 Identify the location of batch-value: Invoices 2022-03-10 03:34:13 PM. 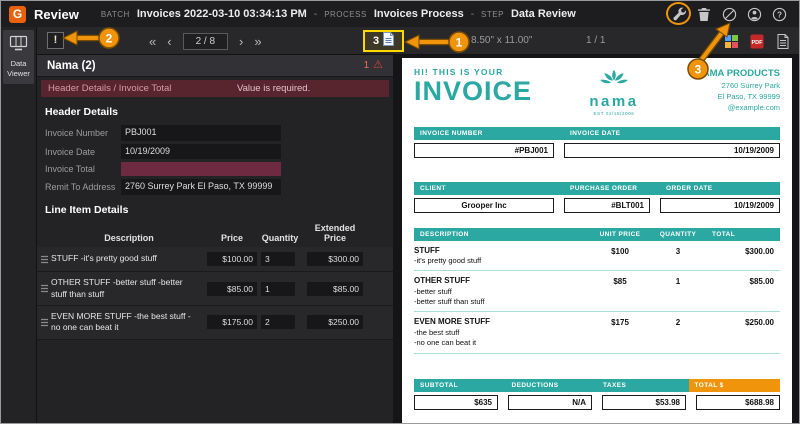
(221, 14).